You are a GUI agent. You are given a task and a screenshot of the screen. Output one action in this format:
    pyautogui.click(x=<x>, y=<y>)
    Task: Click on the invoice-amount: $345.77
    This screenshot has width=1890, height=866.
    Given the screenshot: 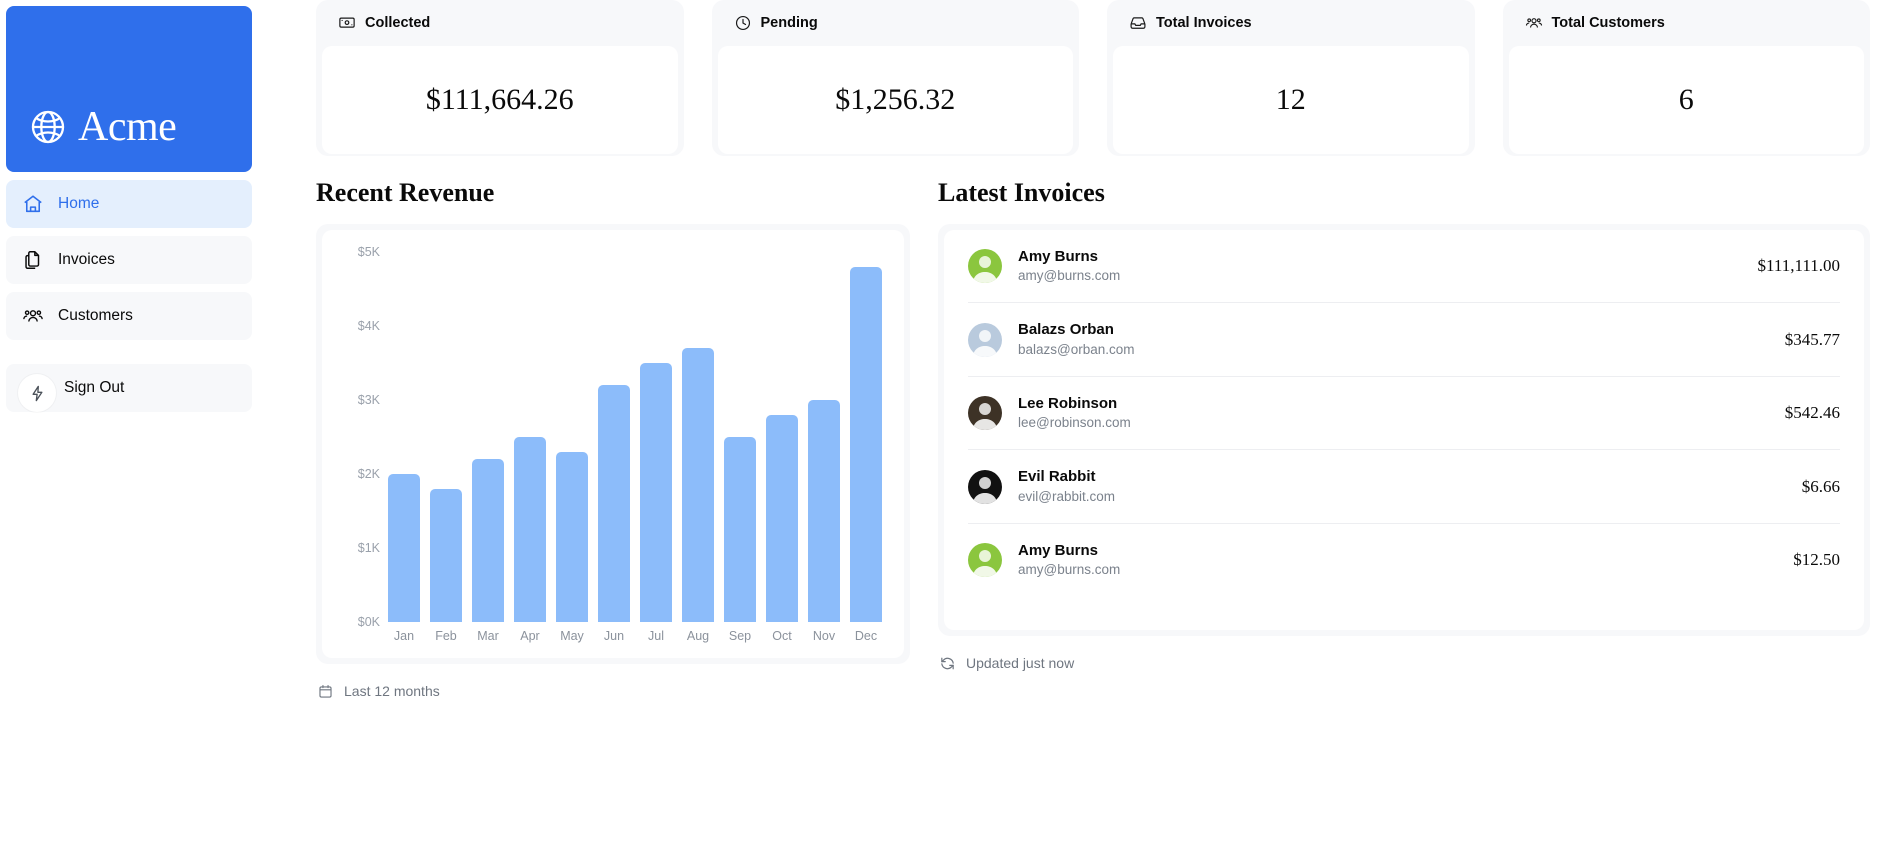 What is the action you would take?
    pyautogui.click(x=1812, y=339)
    